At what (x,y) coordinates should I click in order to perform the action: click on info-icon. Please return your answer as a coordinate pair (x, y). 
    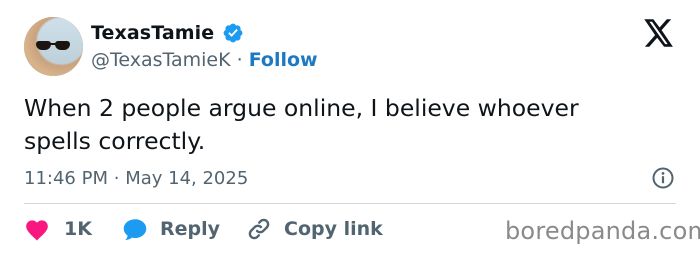
    Looking at the image, I should click on (663, 178).